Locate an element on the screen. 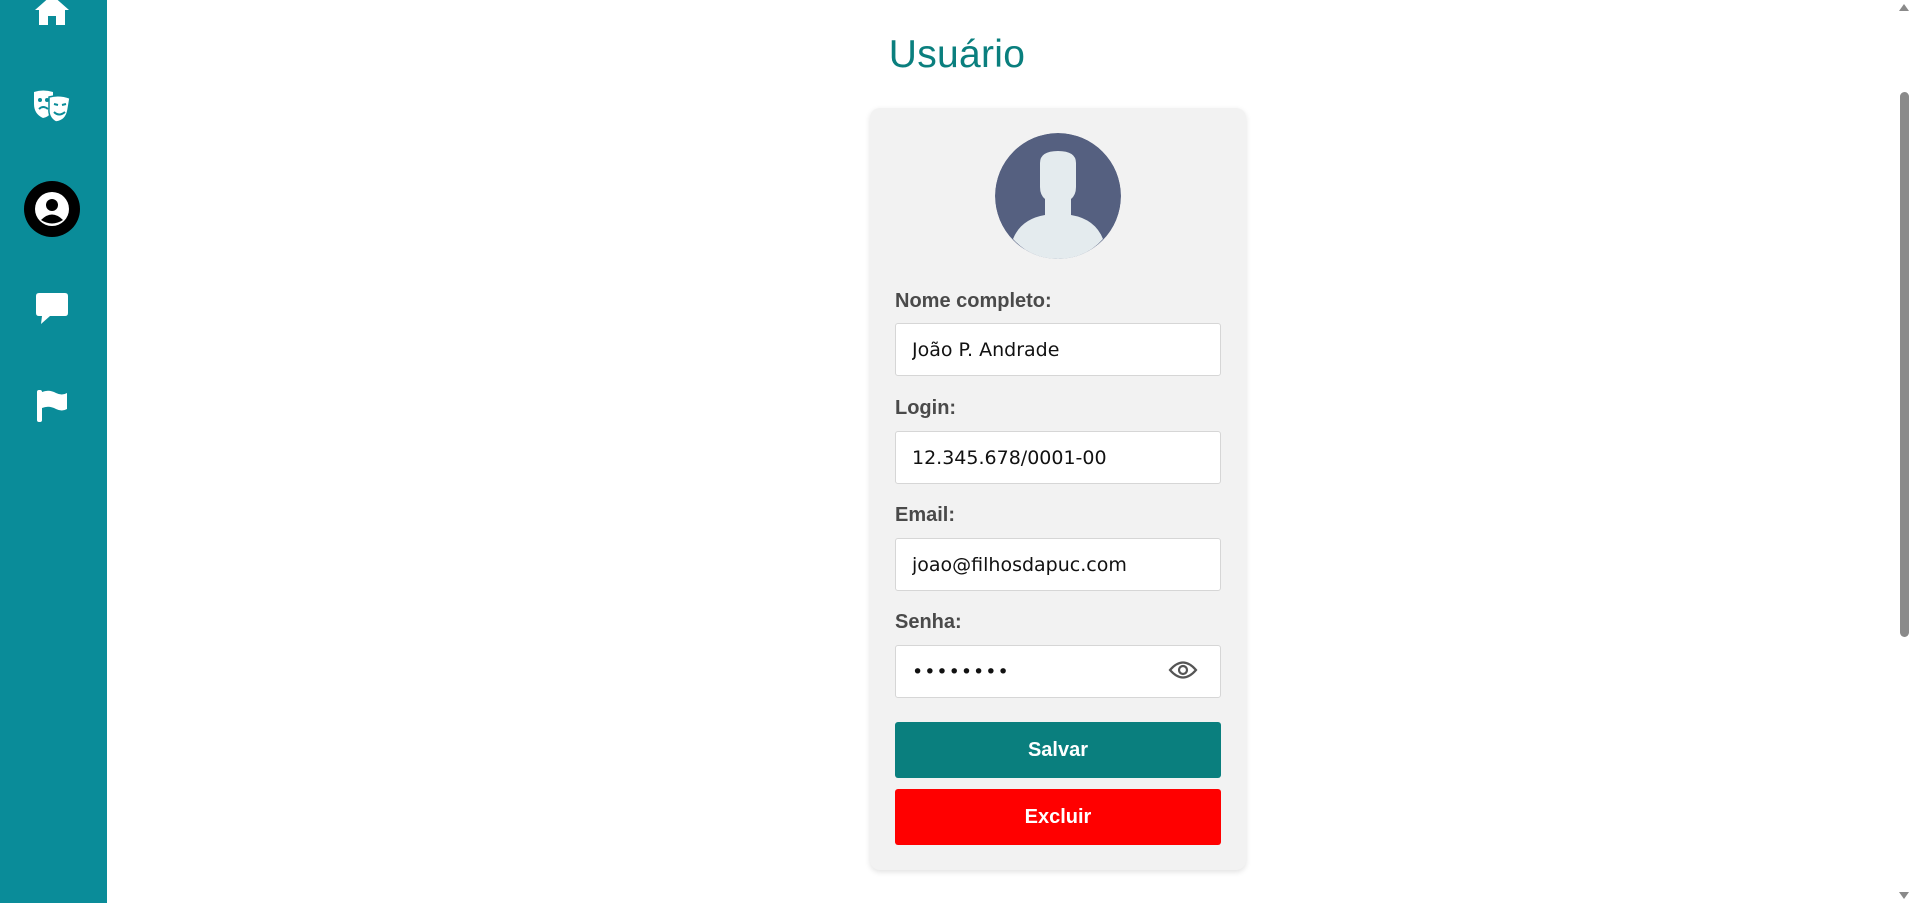 Image resolution: width=1913 pixels, height=903 pixels. user-silhouette-icon is located at coordinates (1058, 196).